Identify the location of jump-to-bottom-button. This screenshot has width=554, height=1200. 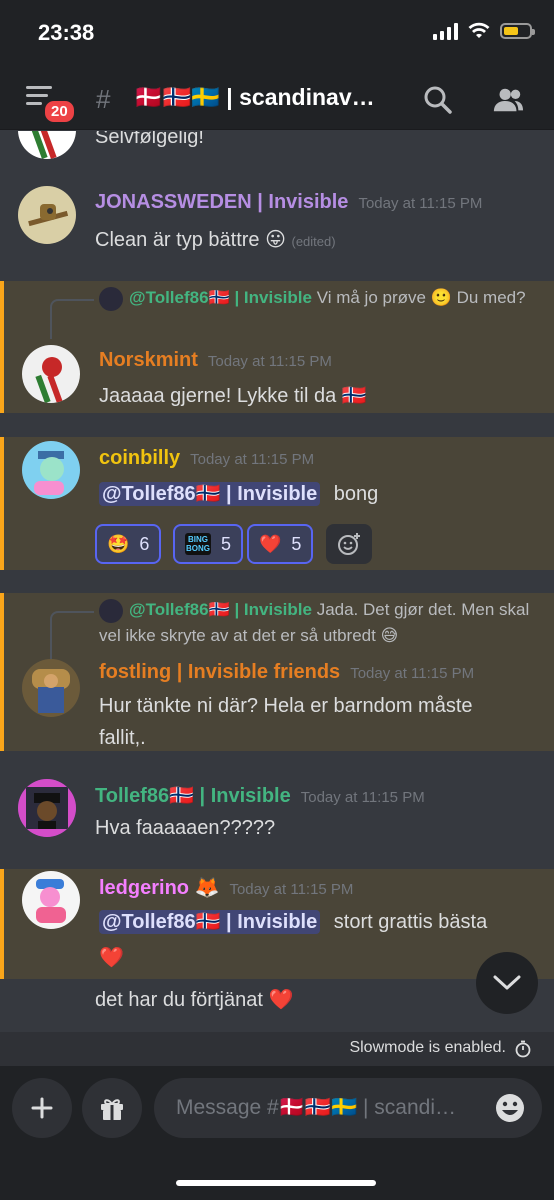
(507, 983).